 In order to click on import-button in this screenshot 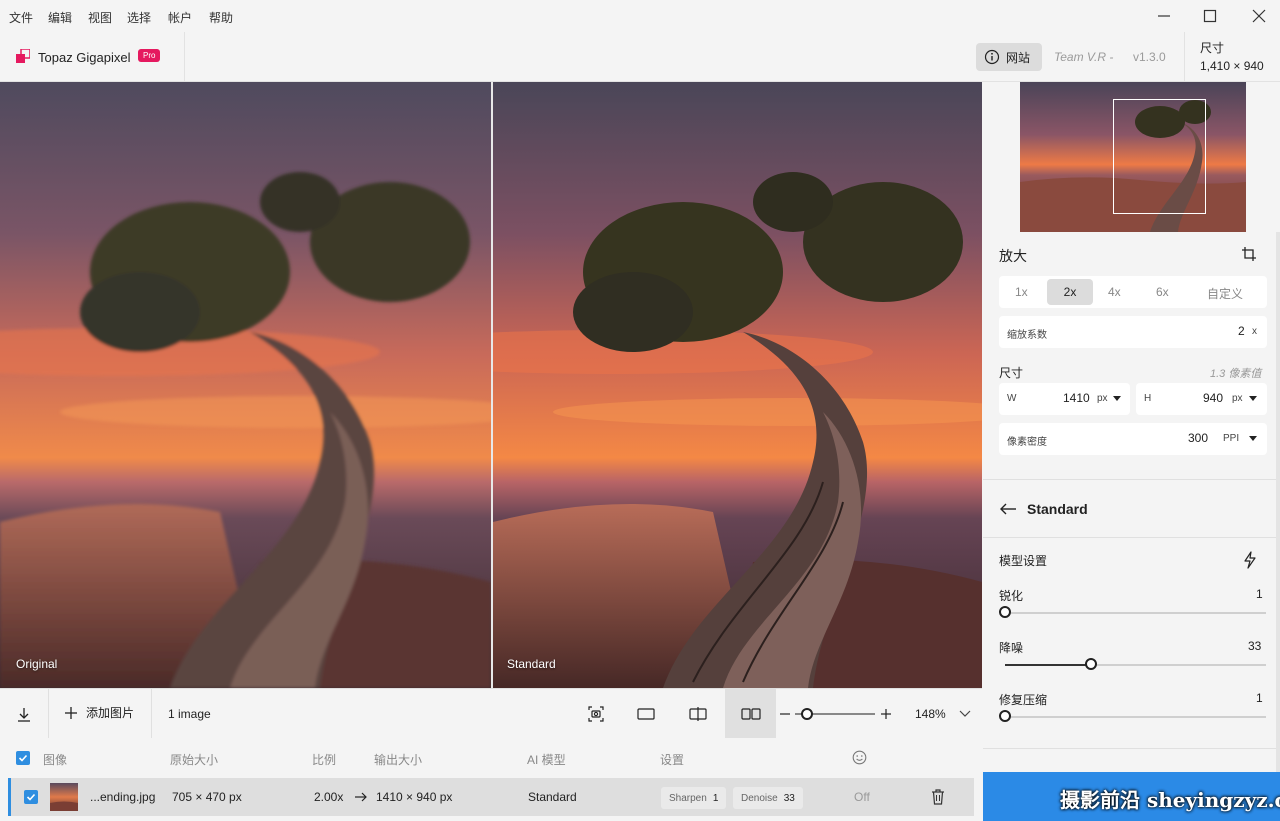, I will do `click(24, 714)`.